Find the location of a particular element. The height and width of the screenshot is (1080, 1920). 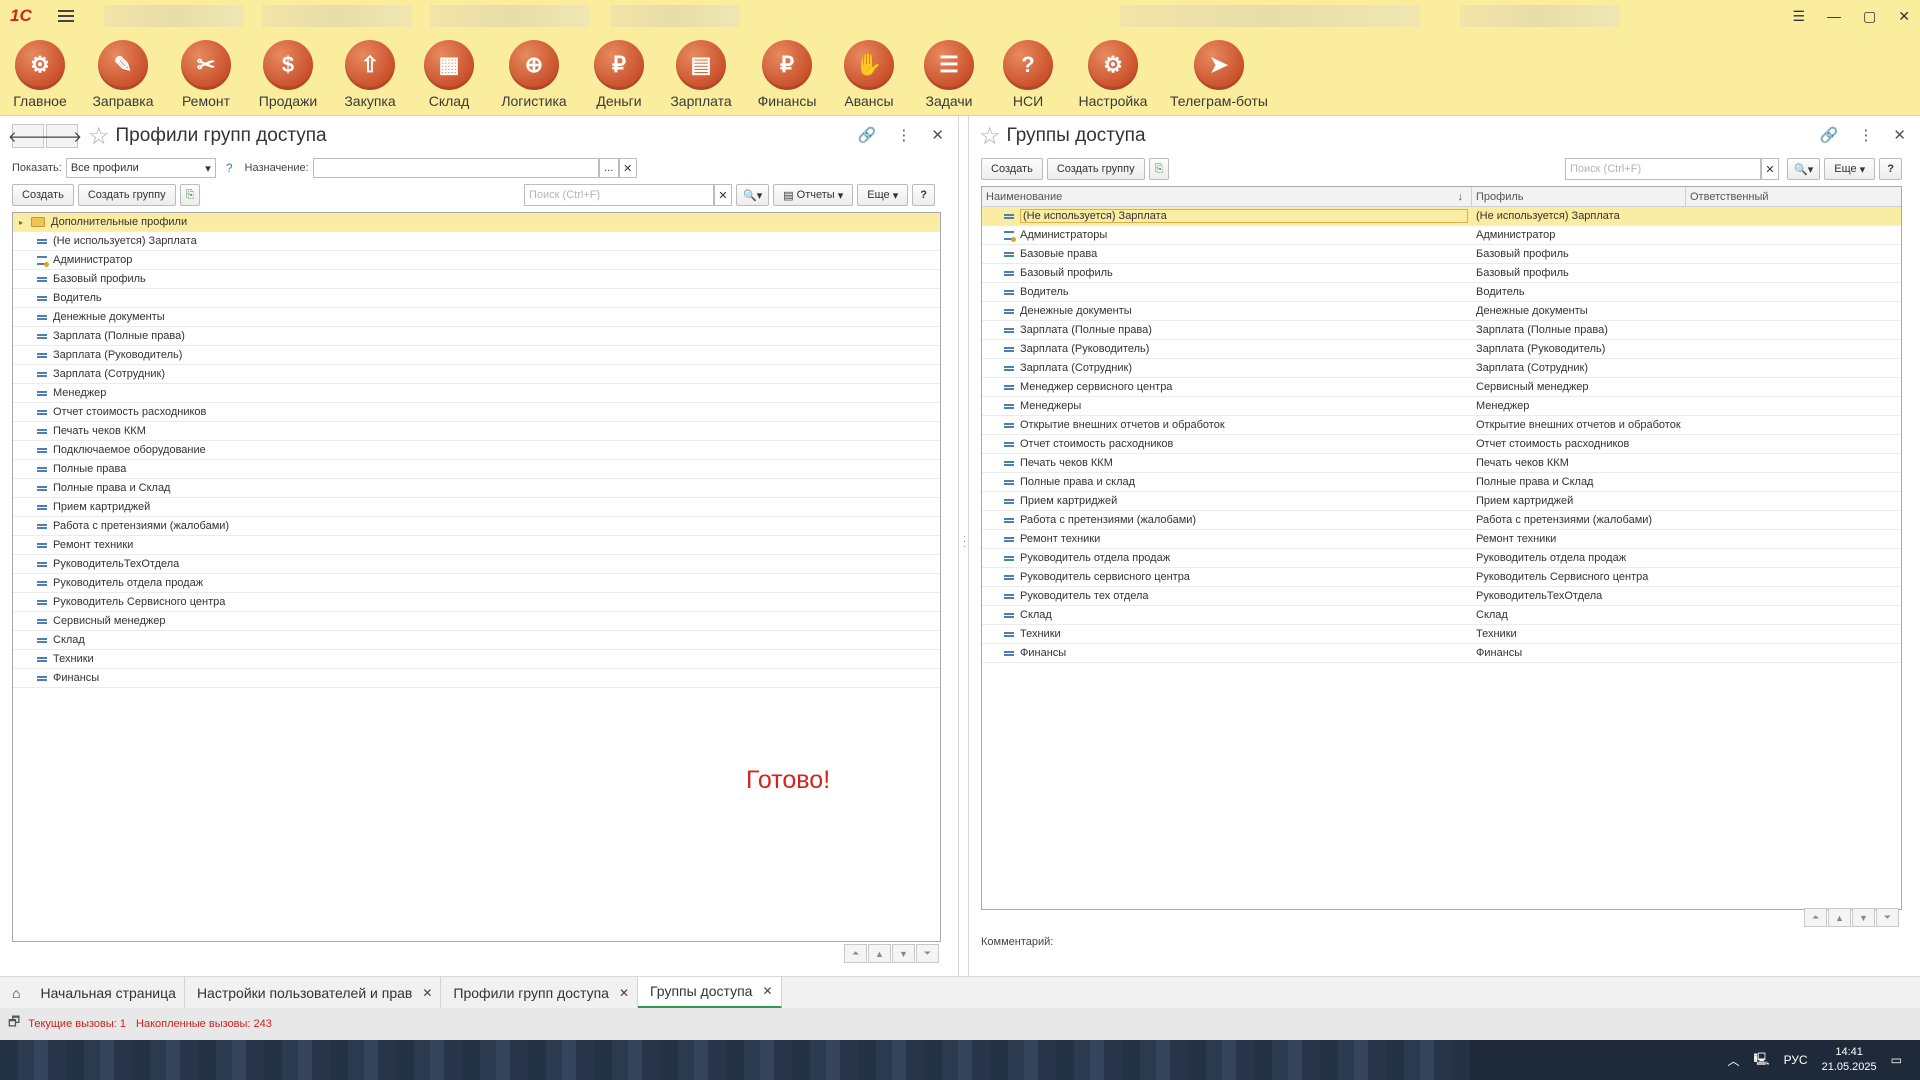

table-row: Базовые права Базовый профиль is located at coordinates (1441, 254).